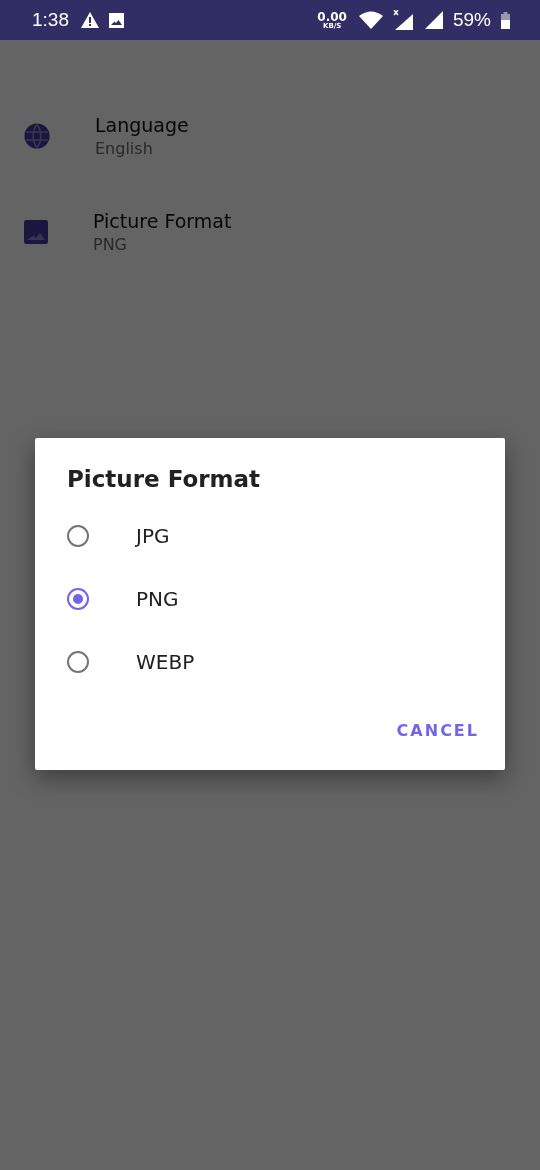  What do you see at coordinates (162, 221) in the screenshot?
I see `setting-title: Picture Format` at bounding box center [162, 221].